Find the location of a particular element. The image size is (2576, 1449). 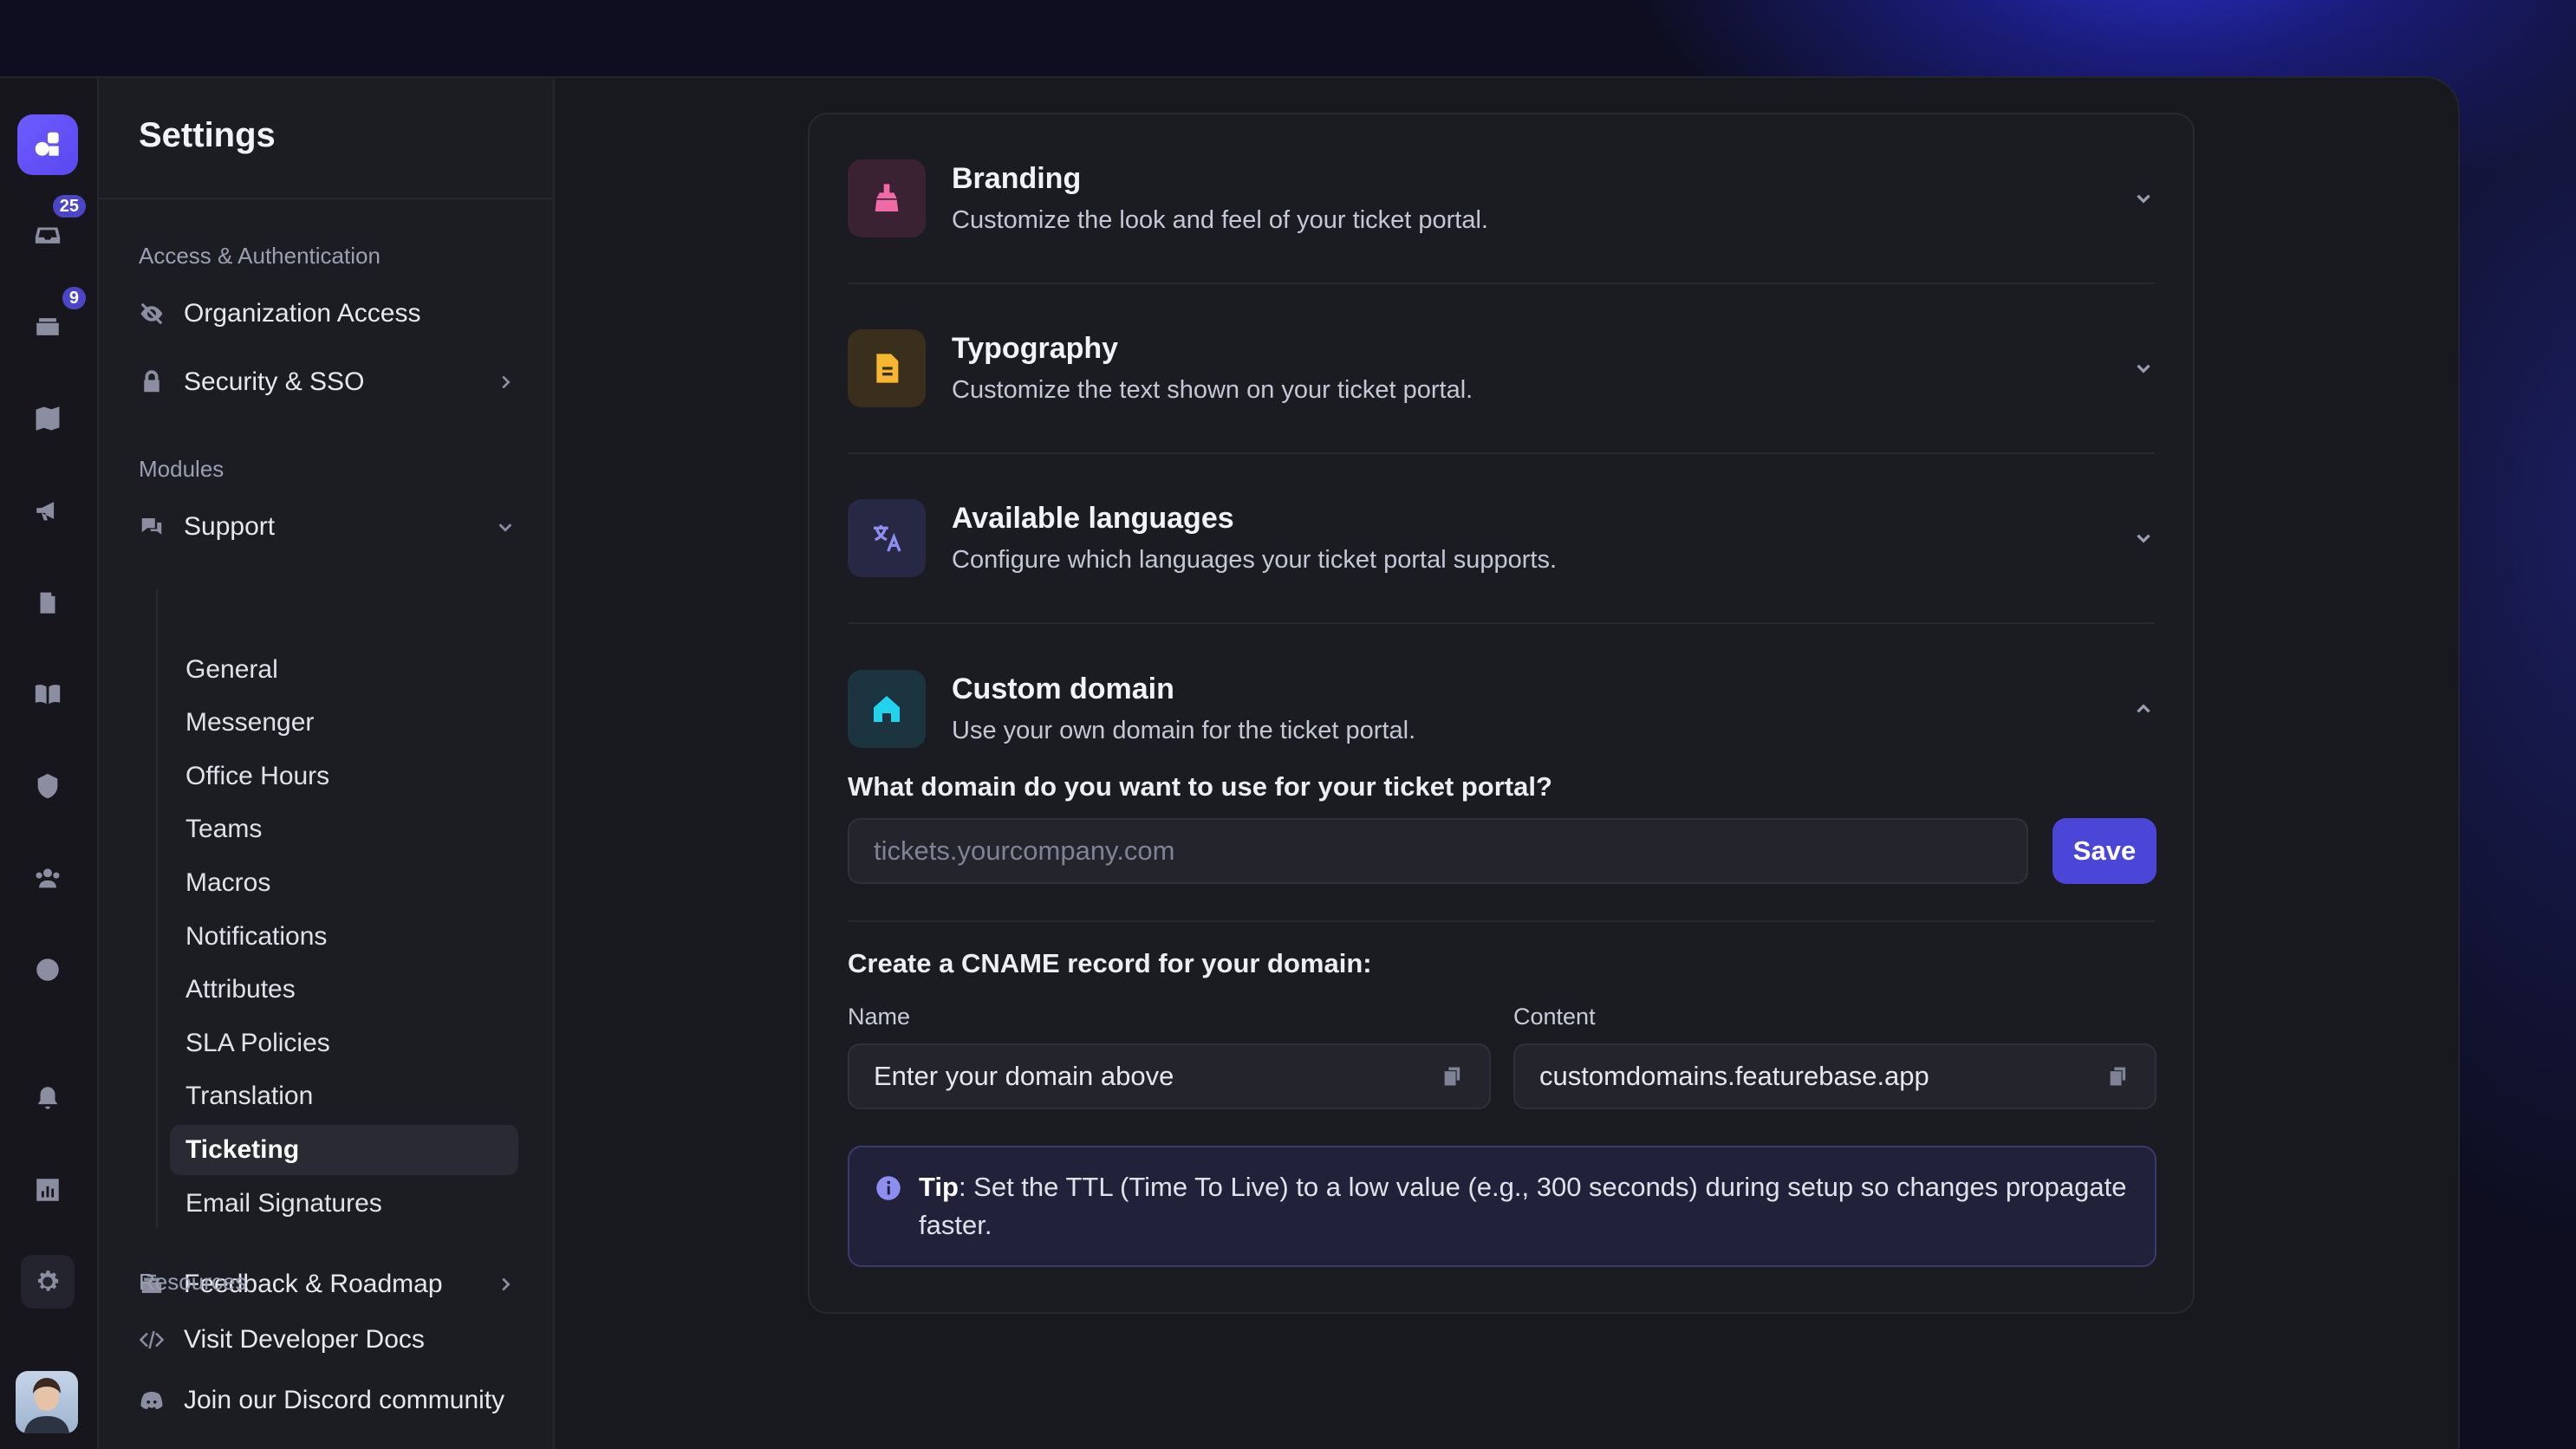

tickets-badge: 9 is located at coordinates (73, 298).